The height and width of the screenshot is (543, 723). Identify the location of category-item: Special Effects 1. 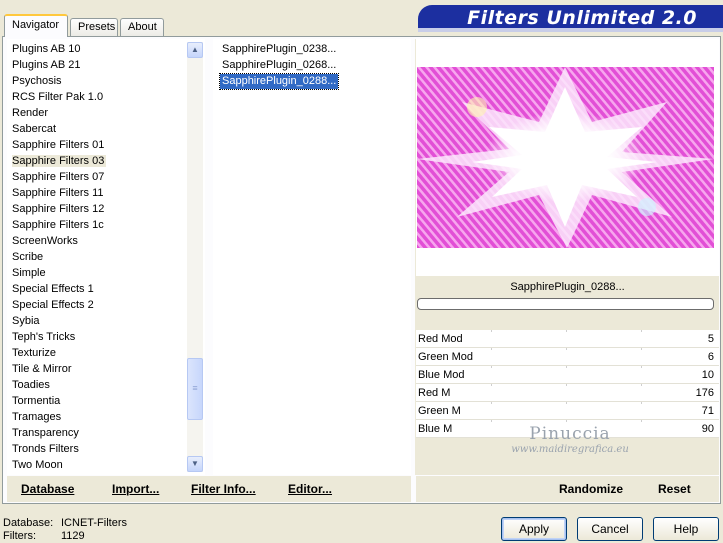
(106, 289).